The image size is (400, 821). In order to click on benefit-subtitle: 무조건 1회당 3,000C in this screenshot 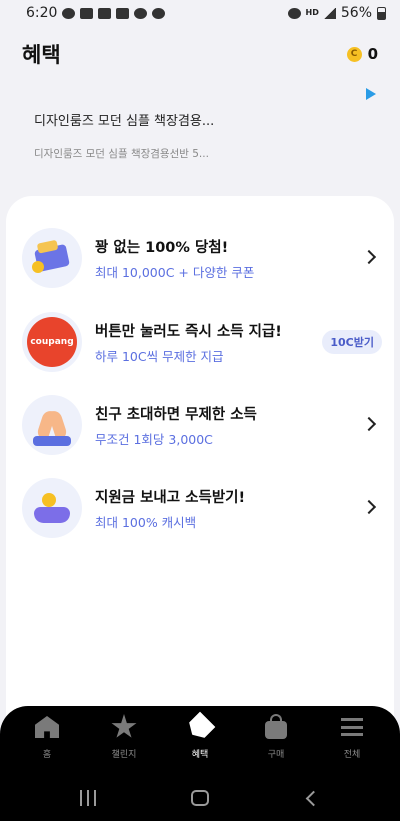, I will do `click(154, 439)`.